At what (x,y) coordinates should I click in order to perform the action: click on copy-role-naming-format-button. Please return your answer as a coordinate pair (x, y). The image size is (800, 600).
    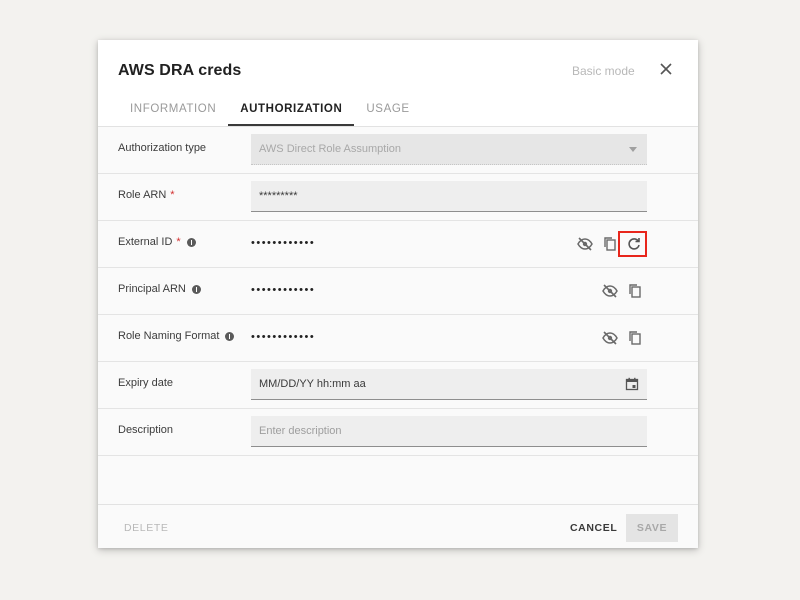
    Looking at the image, I should click on (635, 338).